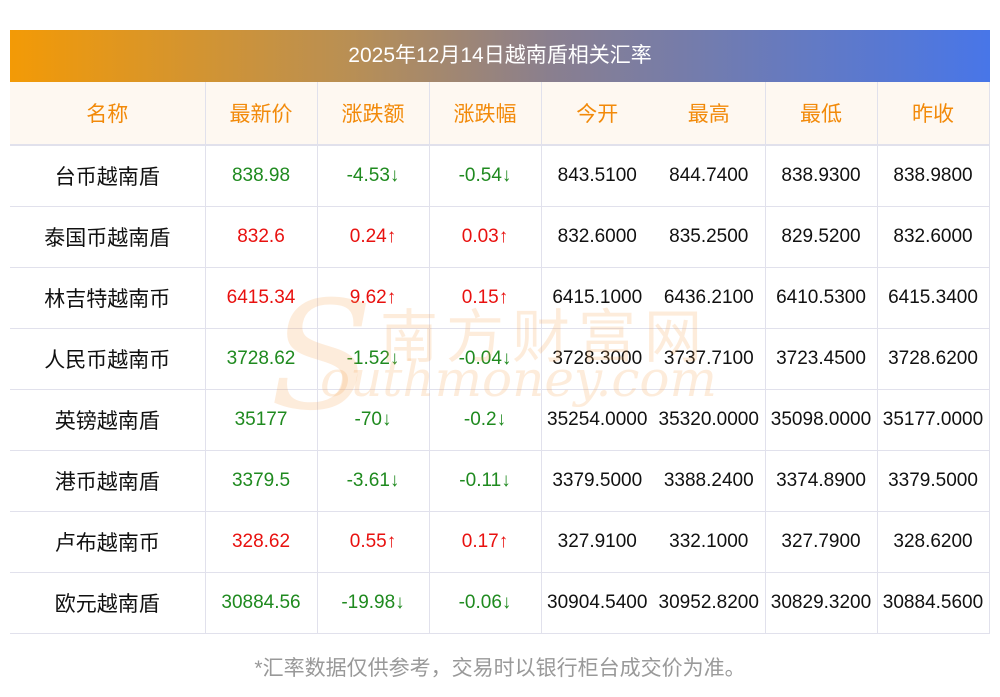  I want to click on cell-low: 35098.0000, so click(821, 420).